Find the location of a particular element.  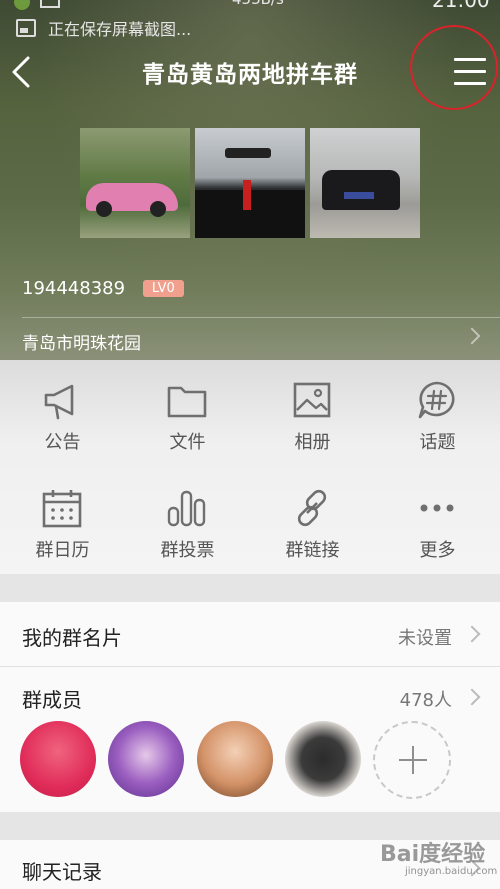

feature-topics: 话题 is located at coordinates (437, 406).